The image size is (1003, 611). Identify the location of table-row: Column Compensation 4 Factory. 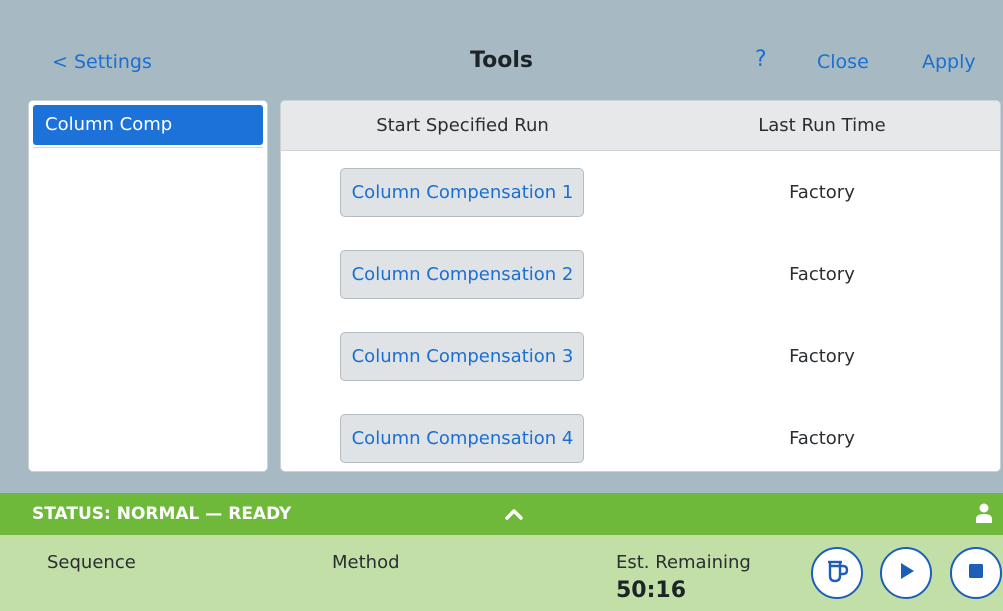
(640, 434).